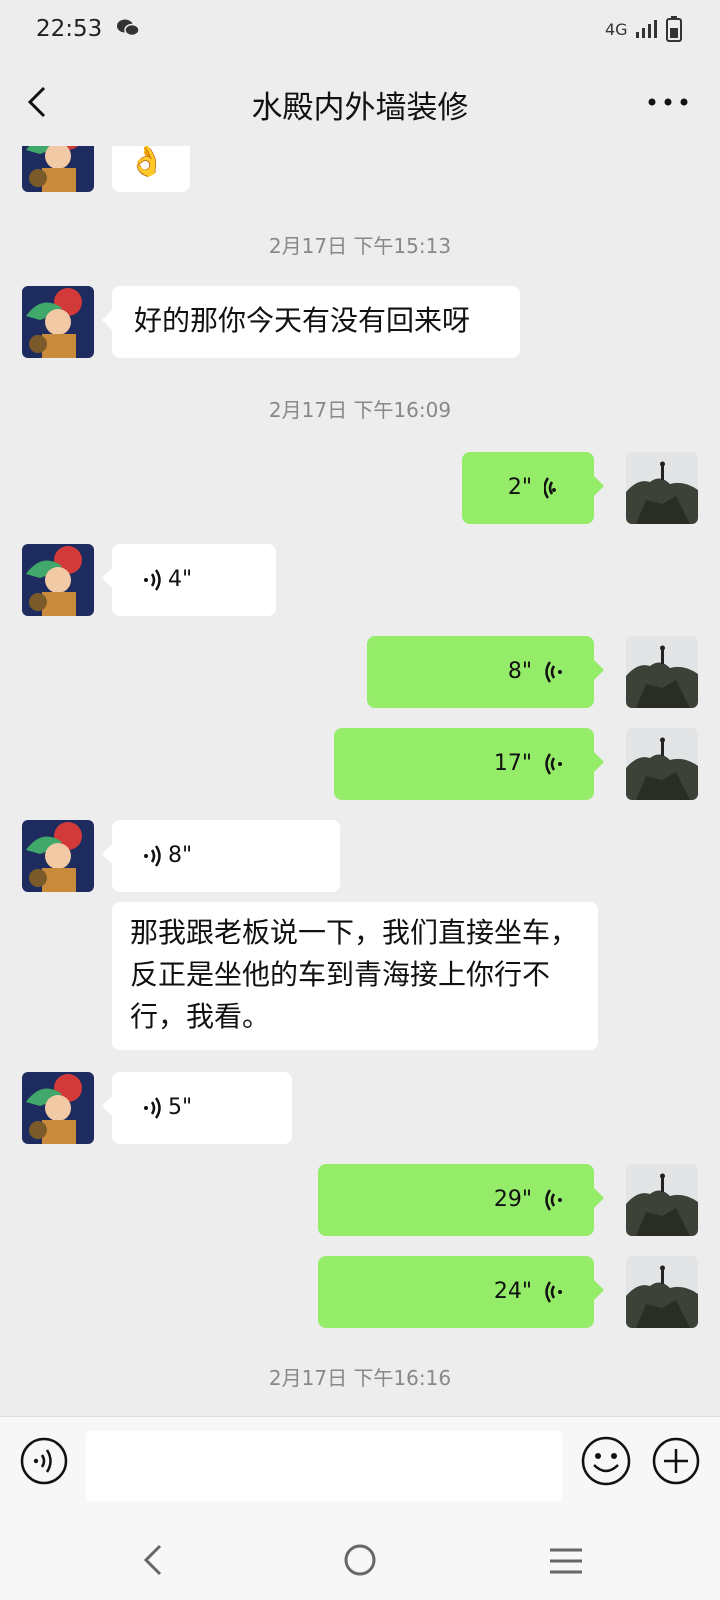  What do you see at coordinates (485, 672) in the screenshot?
I see `voice-message-out: 8"` at bounding box center [485, 672].